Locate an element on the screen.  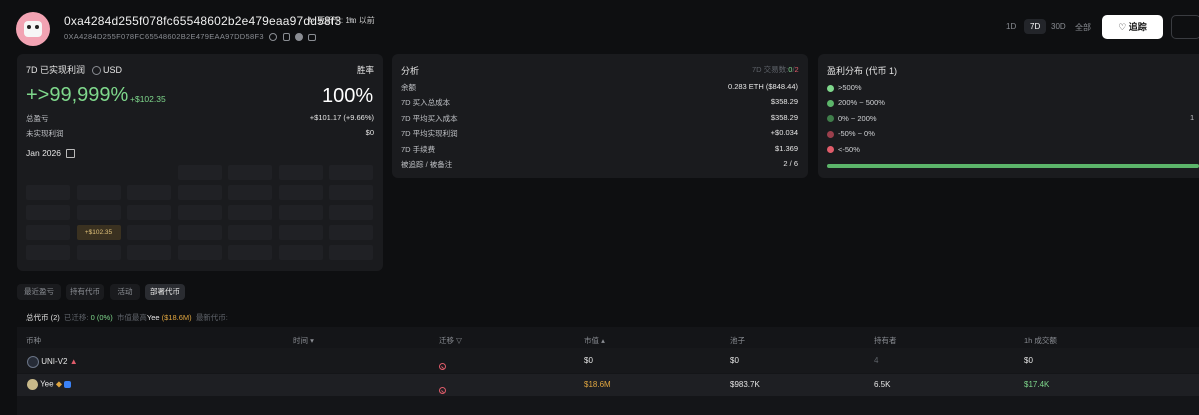
search-icon is located at coordinates (273, 37).